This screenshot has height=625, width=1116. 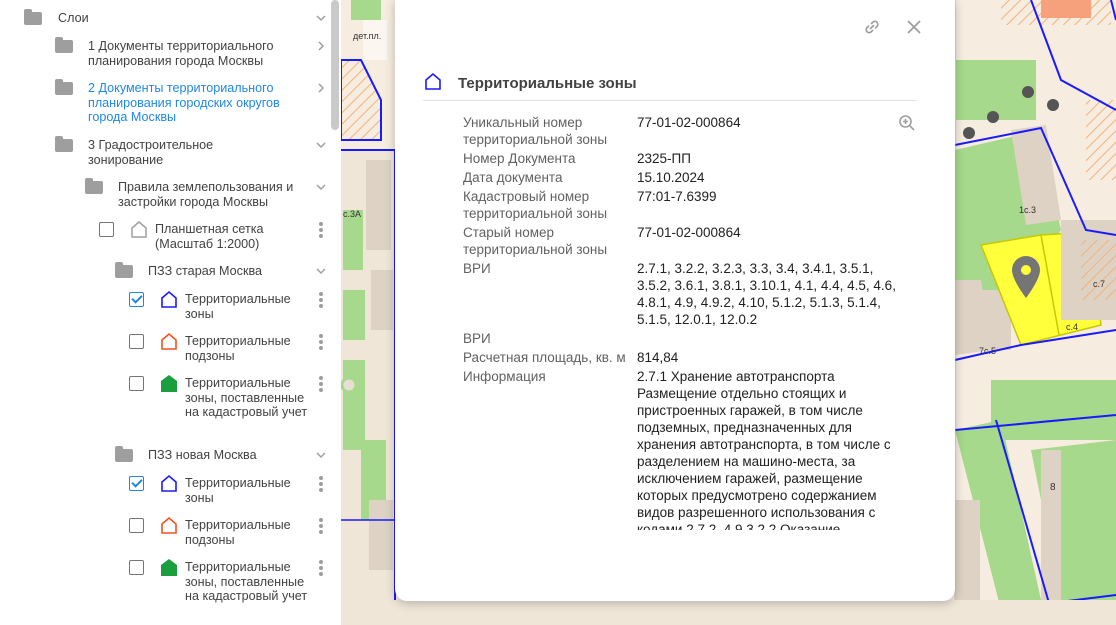 What do you see at coordinates (671, 177) in the screenshot?
I see `attribute-value: 15.10.2024` at bounding box center [671, 177].